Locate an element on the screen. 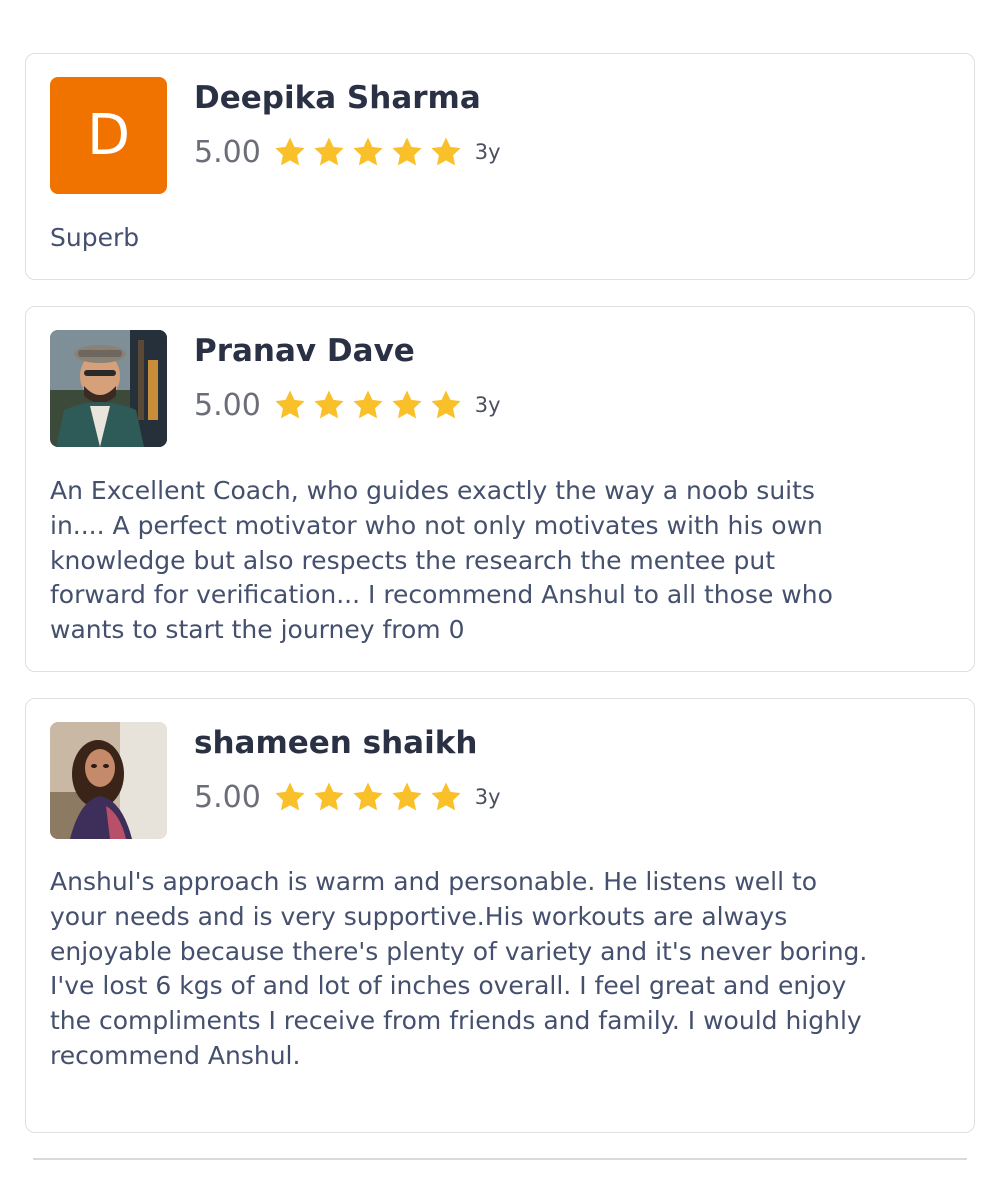 The image size is (1000, 1200). avatar-letter: D is located at coordinates (108, 135).